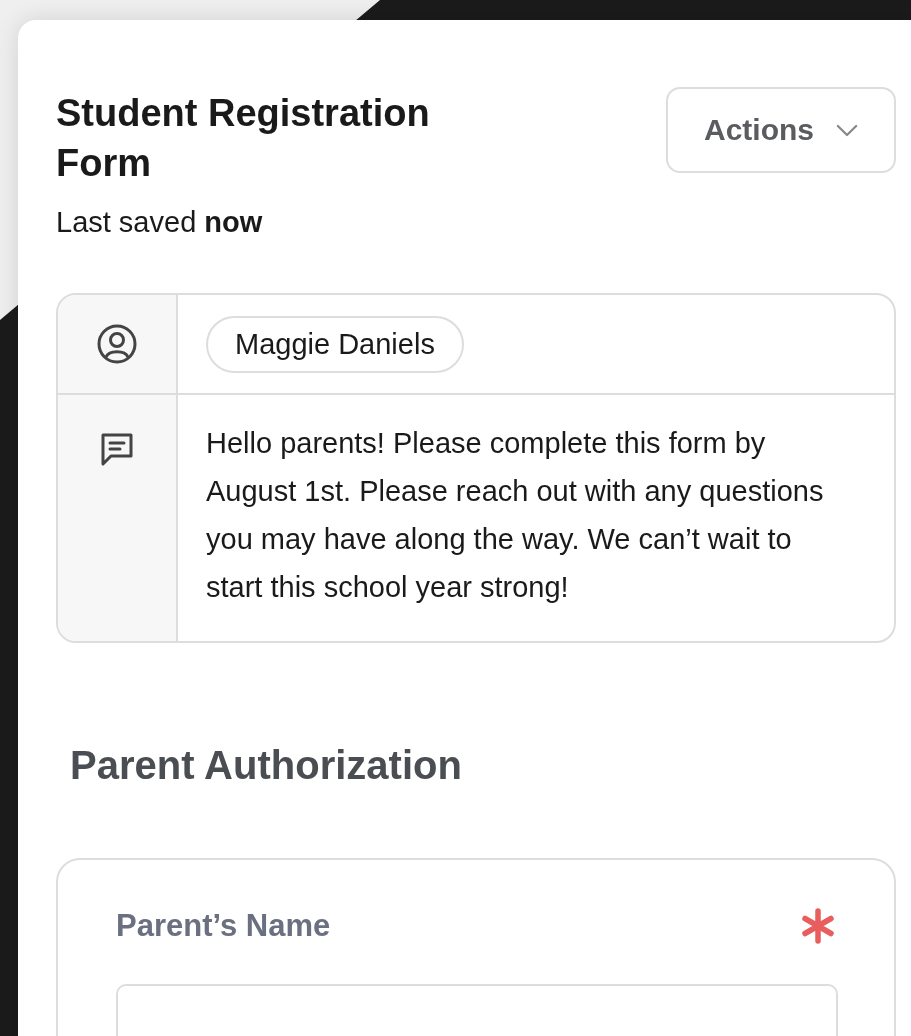  What do you see at coordinates (266, 765) in the screenshot?
I see `section-title: Parent Authorization` at bounding box center [266, 765].